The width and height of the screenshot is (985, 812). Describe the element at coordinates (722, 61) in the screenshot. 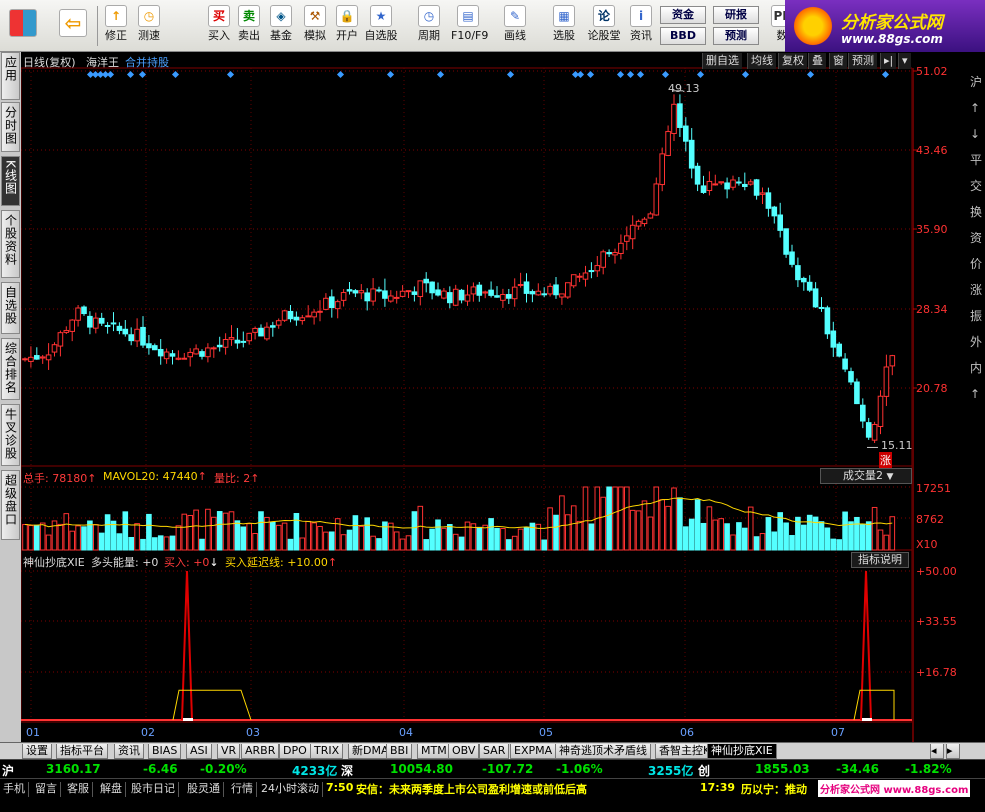

I see `chart-menu-item: 删自选` at that location.